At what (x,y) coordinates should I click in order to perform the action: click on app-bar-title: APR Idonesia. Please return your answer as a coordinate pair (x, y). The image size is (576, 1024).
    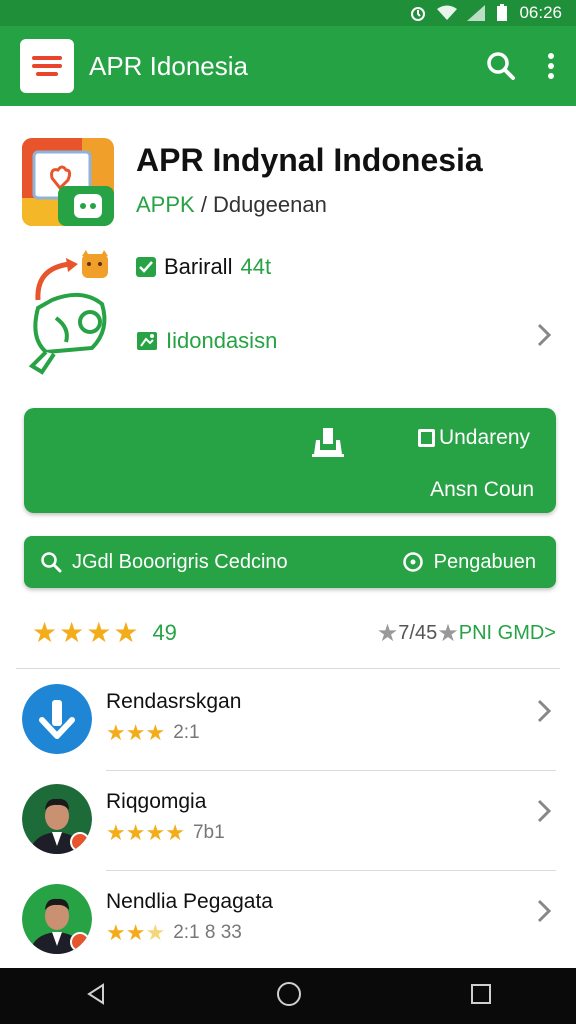
    Looking at the image, I should click on (168, 65).